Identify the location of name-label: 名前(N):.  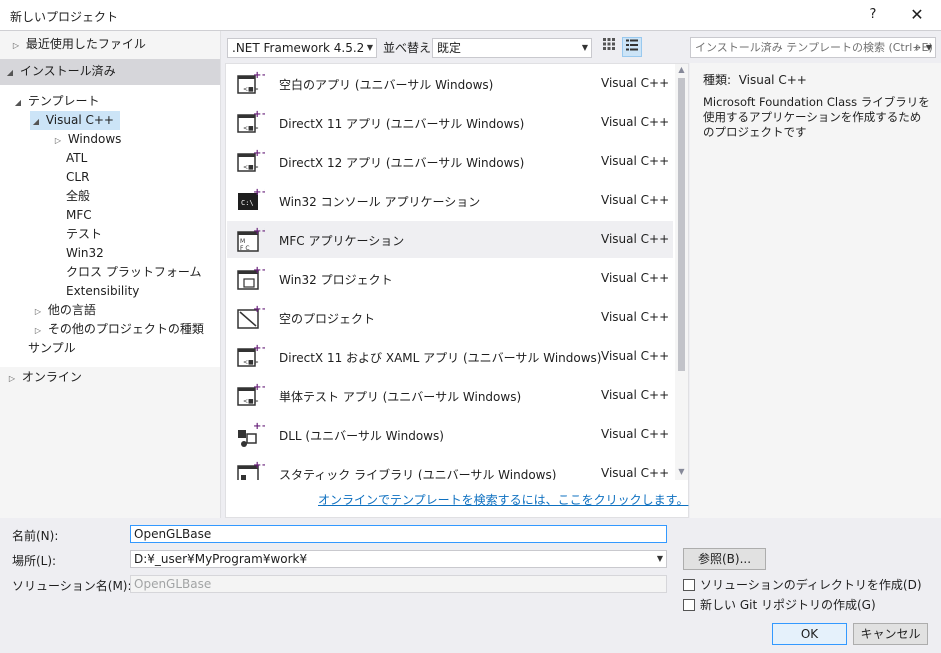
(35, 536).